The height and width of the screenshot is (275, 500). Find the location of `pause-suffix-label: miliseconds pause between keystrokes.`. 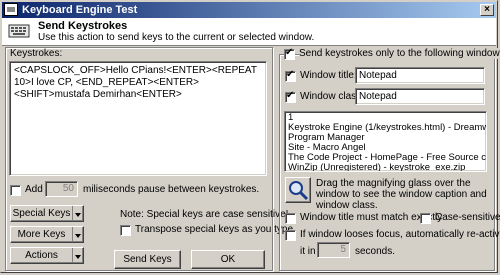

pause-suffix-label: miliseconds pause between keystrokes. is located at coordinates (171, 189).